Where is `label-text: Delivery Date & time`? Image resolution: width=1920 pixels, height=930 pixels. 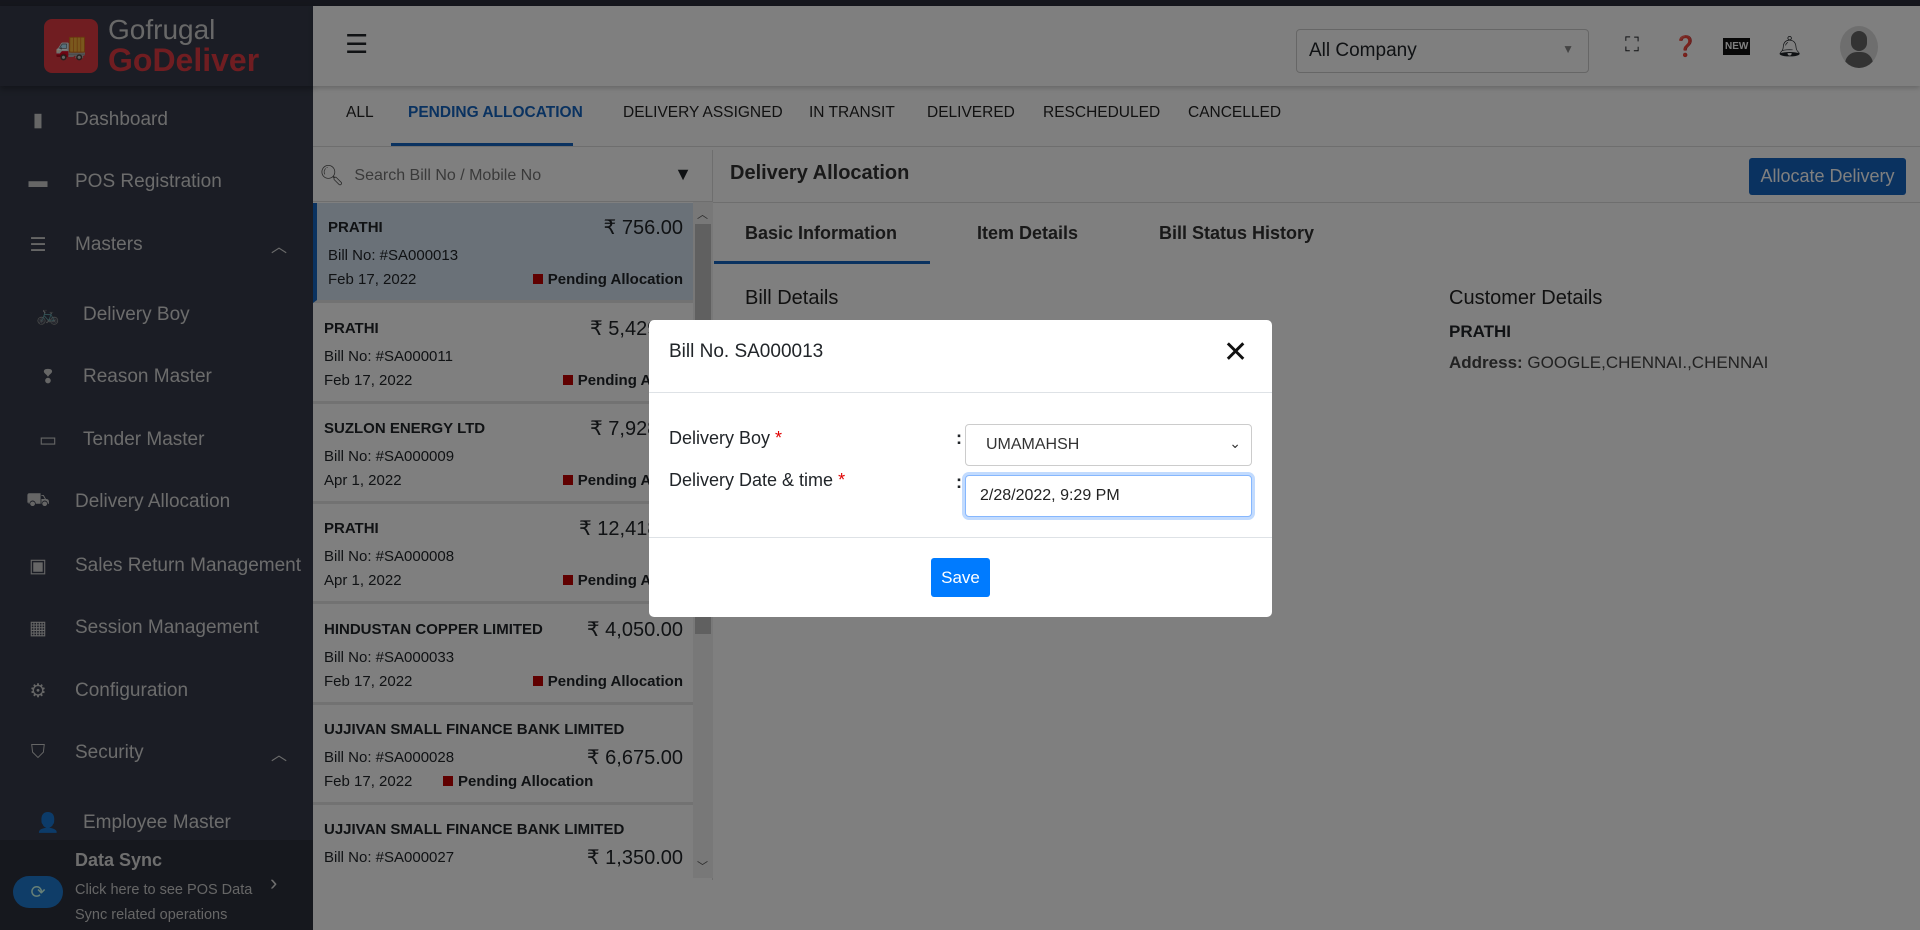
label-text: Delivery Date & time is located at coordinates (751, 480).